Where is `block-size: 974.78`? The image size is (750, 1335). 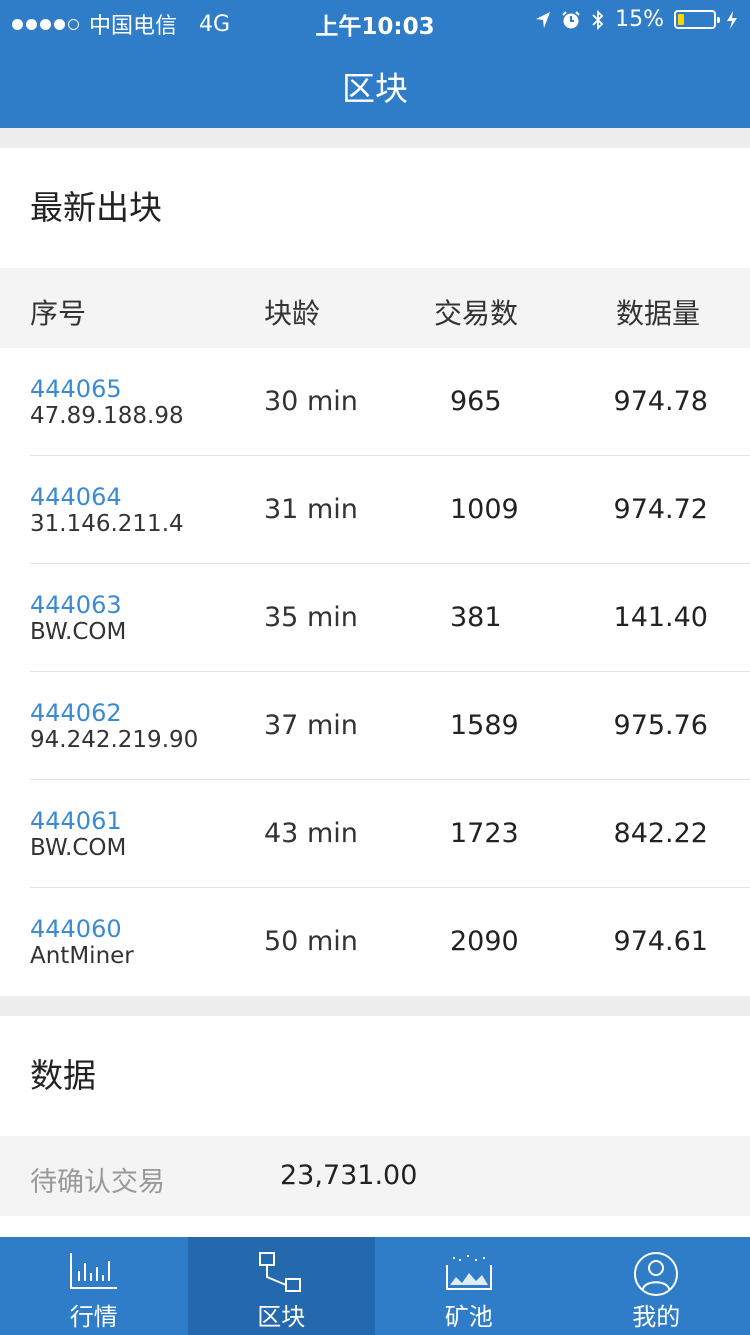 block-size: 974.78 is located at coordinates (660, 401).